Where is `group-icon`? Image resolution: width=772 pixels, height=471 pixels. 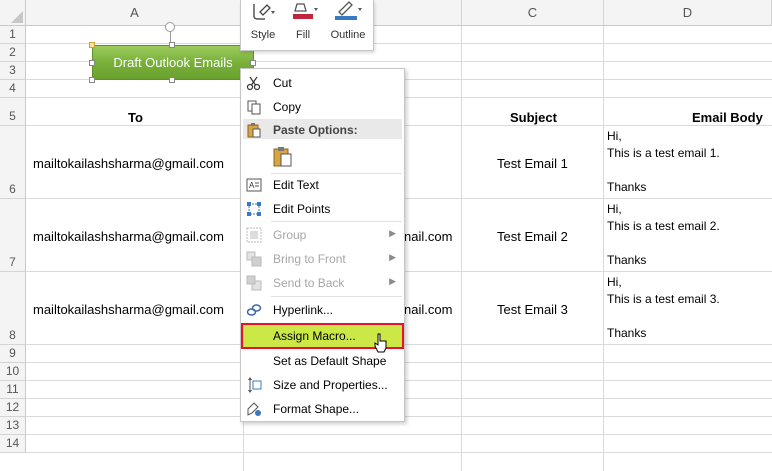 group-icon is located at coordinates (254, 235).